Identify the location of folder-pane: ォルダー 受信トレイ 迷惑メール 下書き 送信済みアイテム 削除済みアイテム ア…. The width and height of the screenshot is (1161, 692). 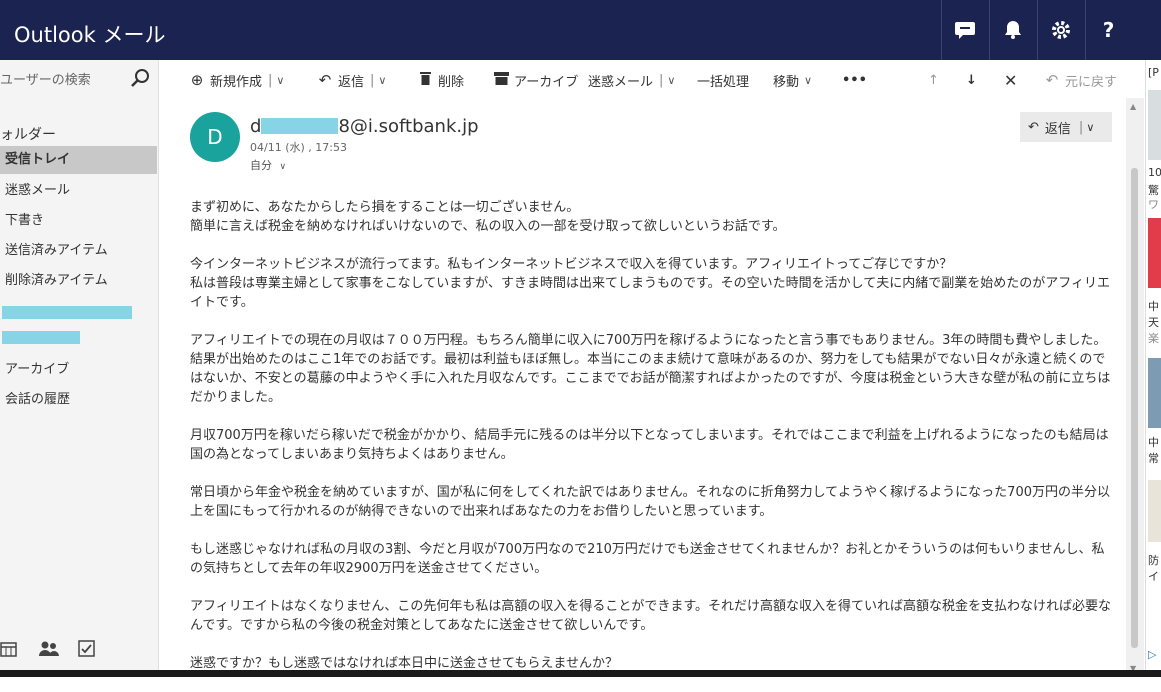
(79, 368).